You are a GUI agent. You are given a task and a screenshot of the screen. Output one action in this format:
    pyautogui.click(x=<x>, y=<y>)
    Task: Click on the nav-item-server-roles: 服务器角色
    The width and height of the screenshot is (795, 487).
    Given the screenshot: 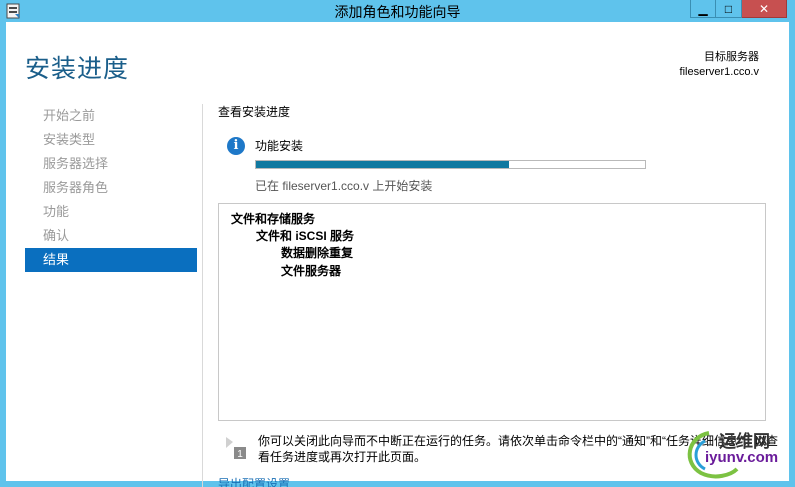 What is the action you would take?
    pyautogui.click(x=76, y=187)
    